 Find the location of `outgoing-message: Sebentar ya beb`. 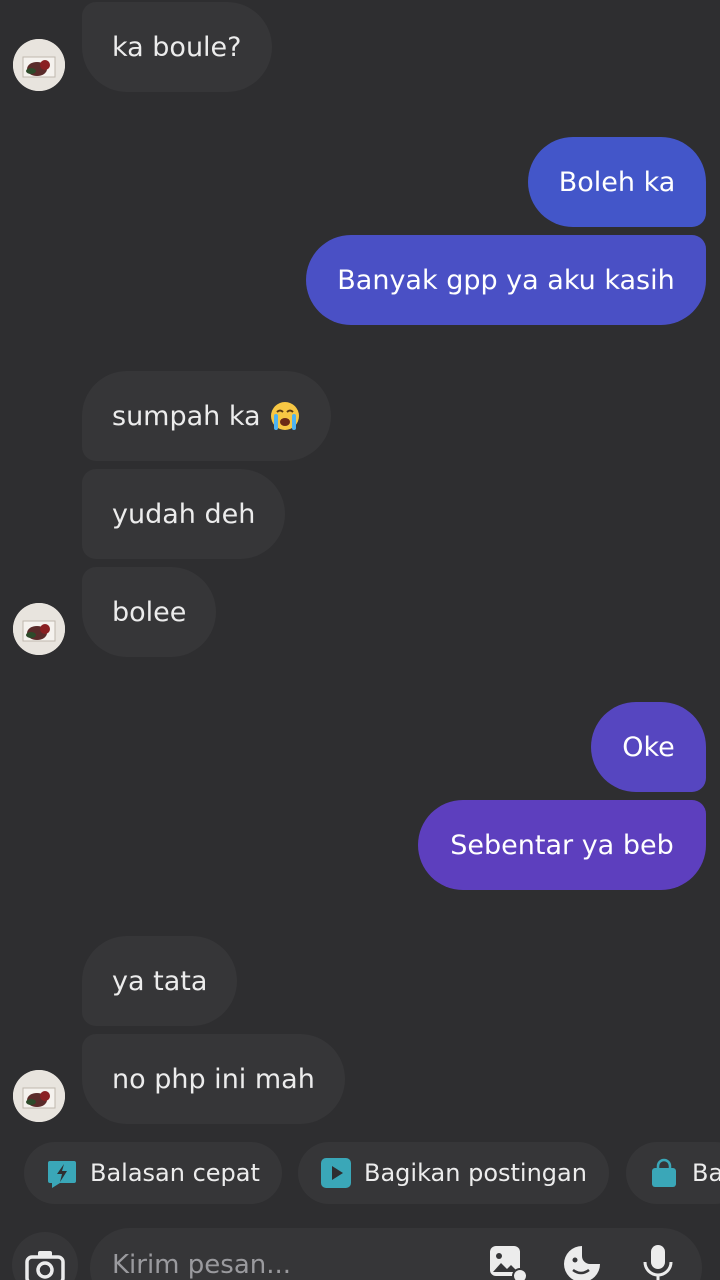

outgoing-message: Sebentar ya beb is located at coordinates (562, 845).